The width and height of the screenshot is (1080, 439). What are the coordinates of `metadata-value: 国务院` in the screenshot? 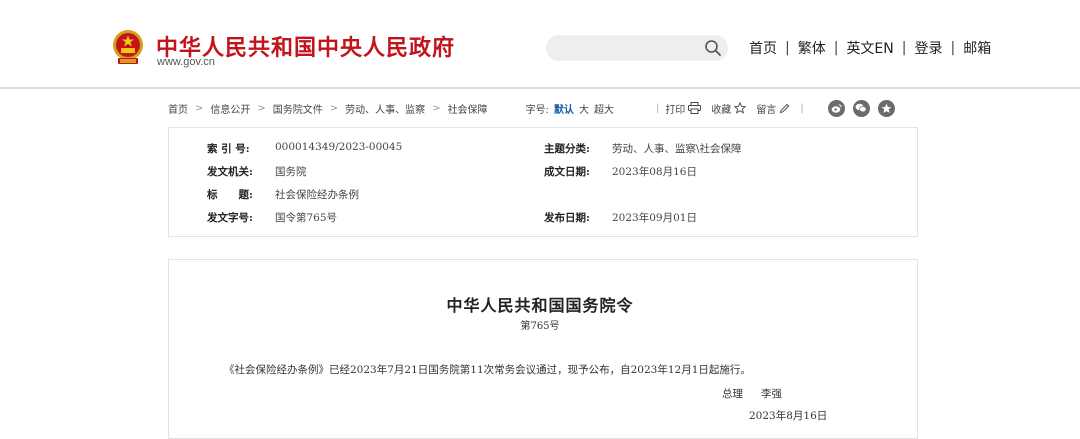 It's located at (291, 172).